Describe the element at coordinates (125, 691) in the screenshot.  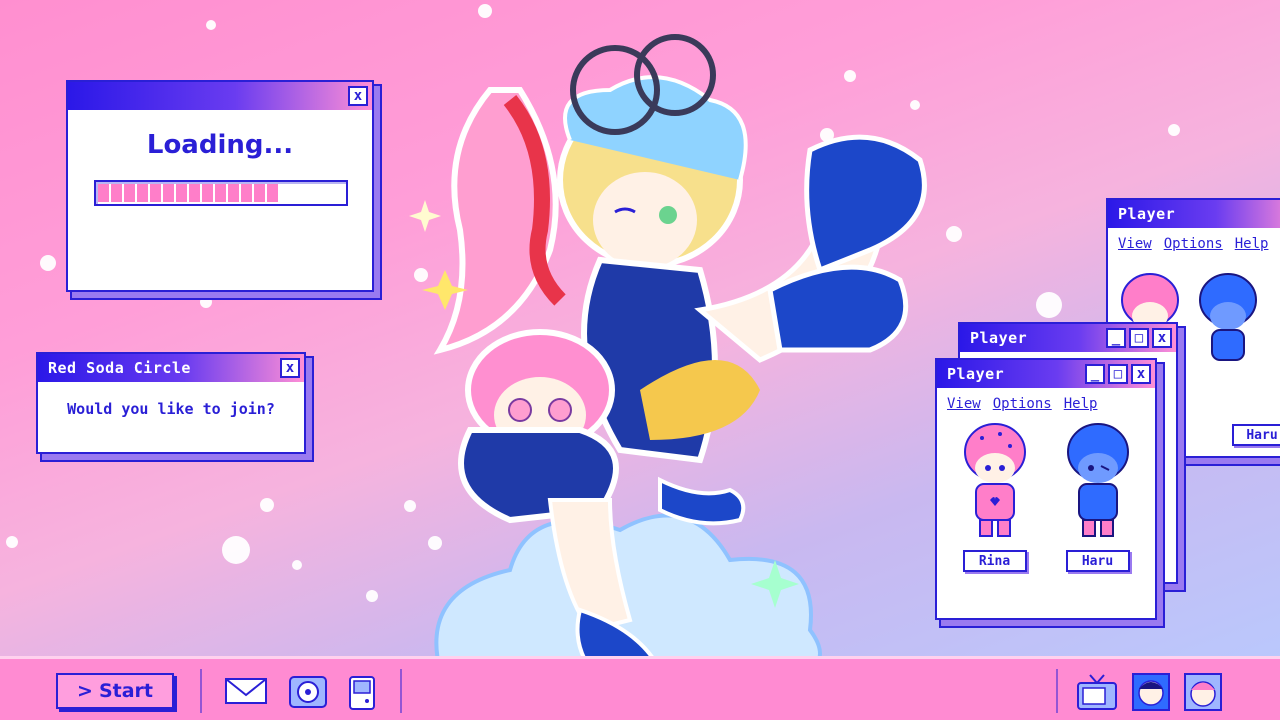
I see `start-label: Start` at that location.